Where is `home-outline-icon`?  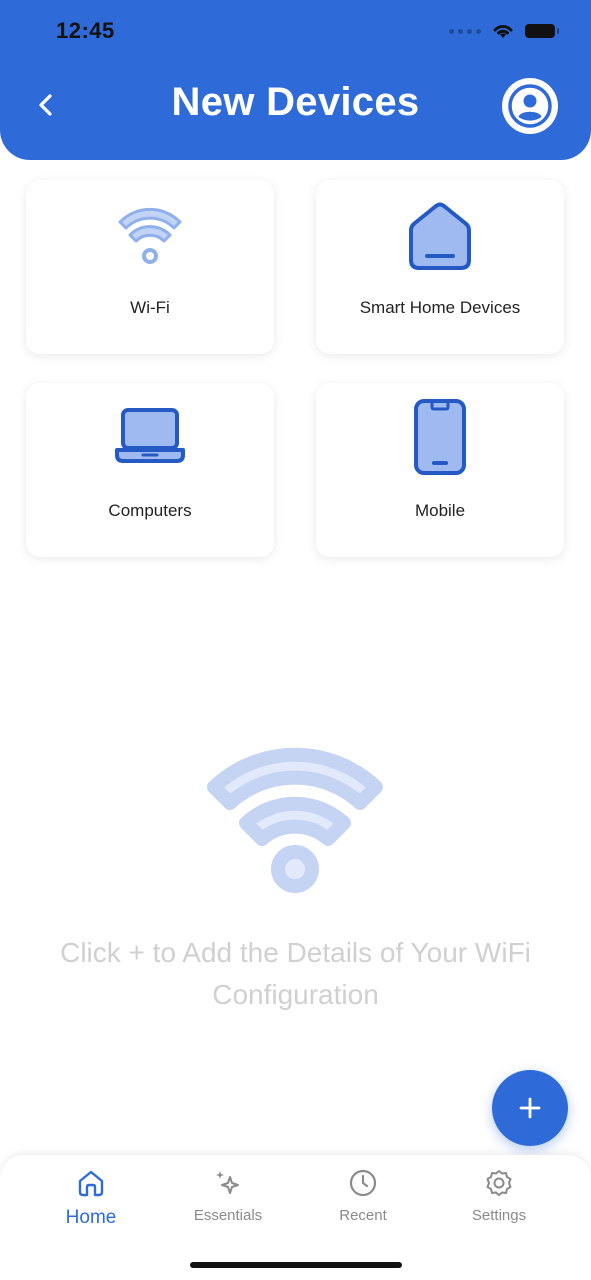
home-outline-icon is located at coordinates (91, 1183).